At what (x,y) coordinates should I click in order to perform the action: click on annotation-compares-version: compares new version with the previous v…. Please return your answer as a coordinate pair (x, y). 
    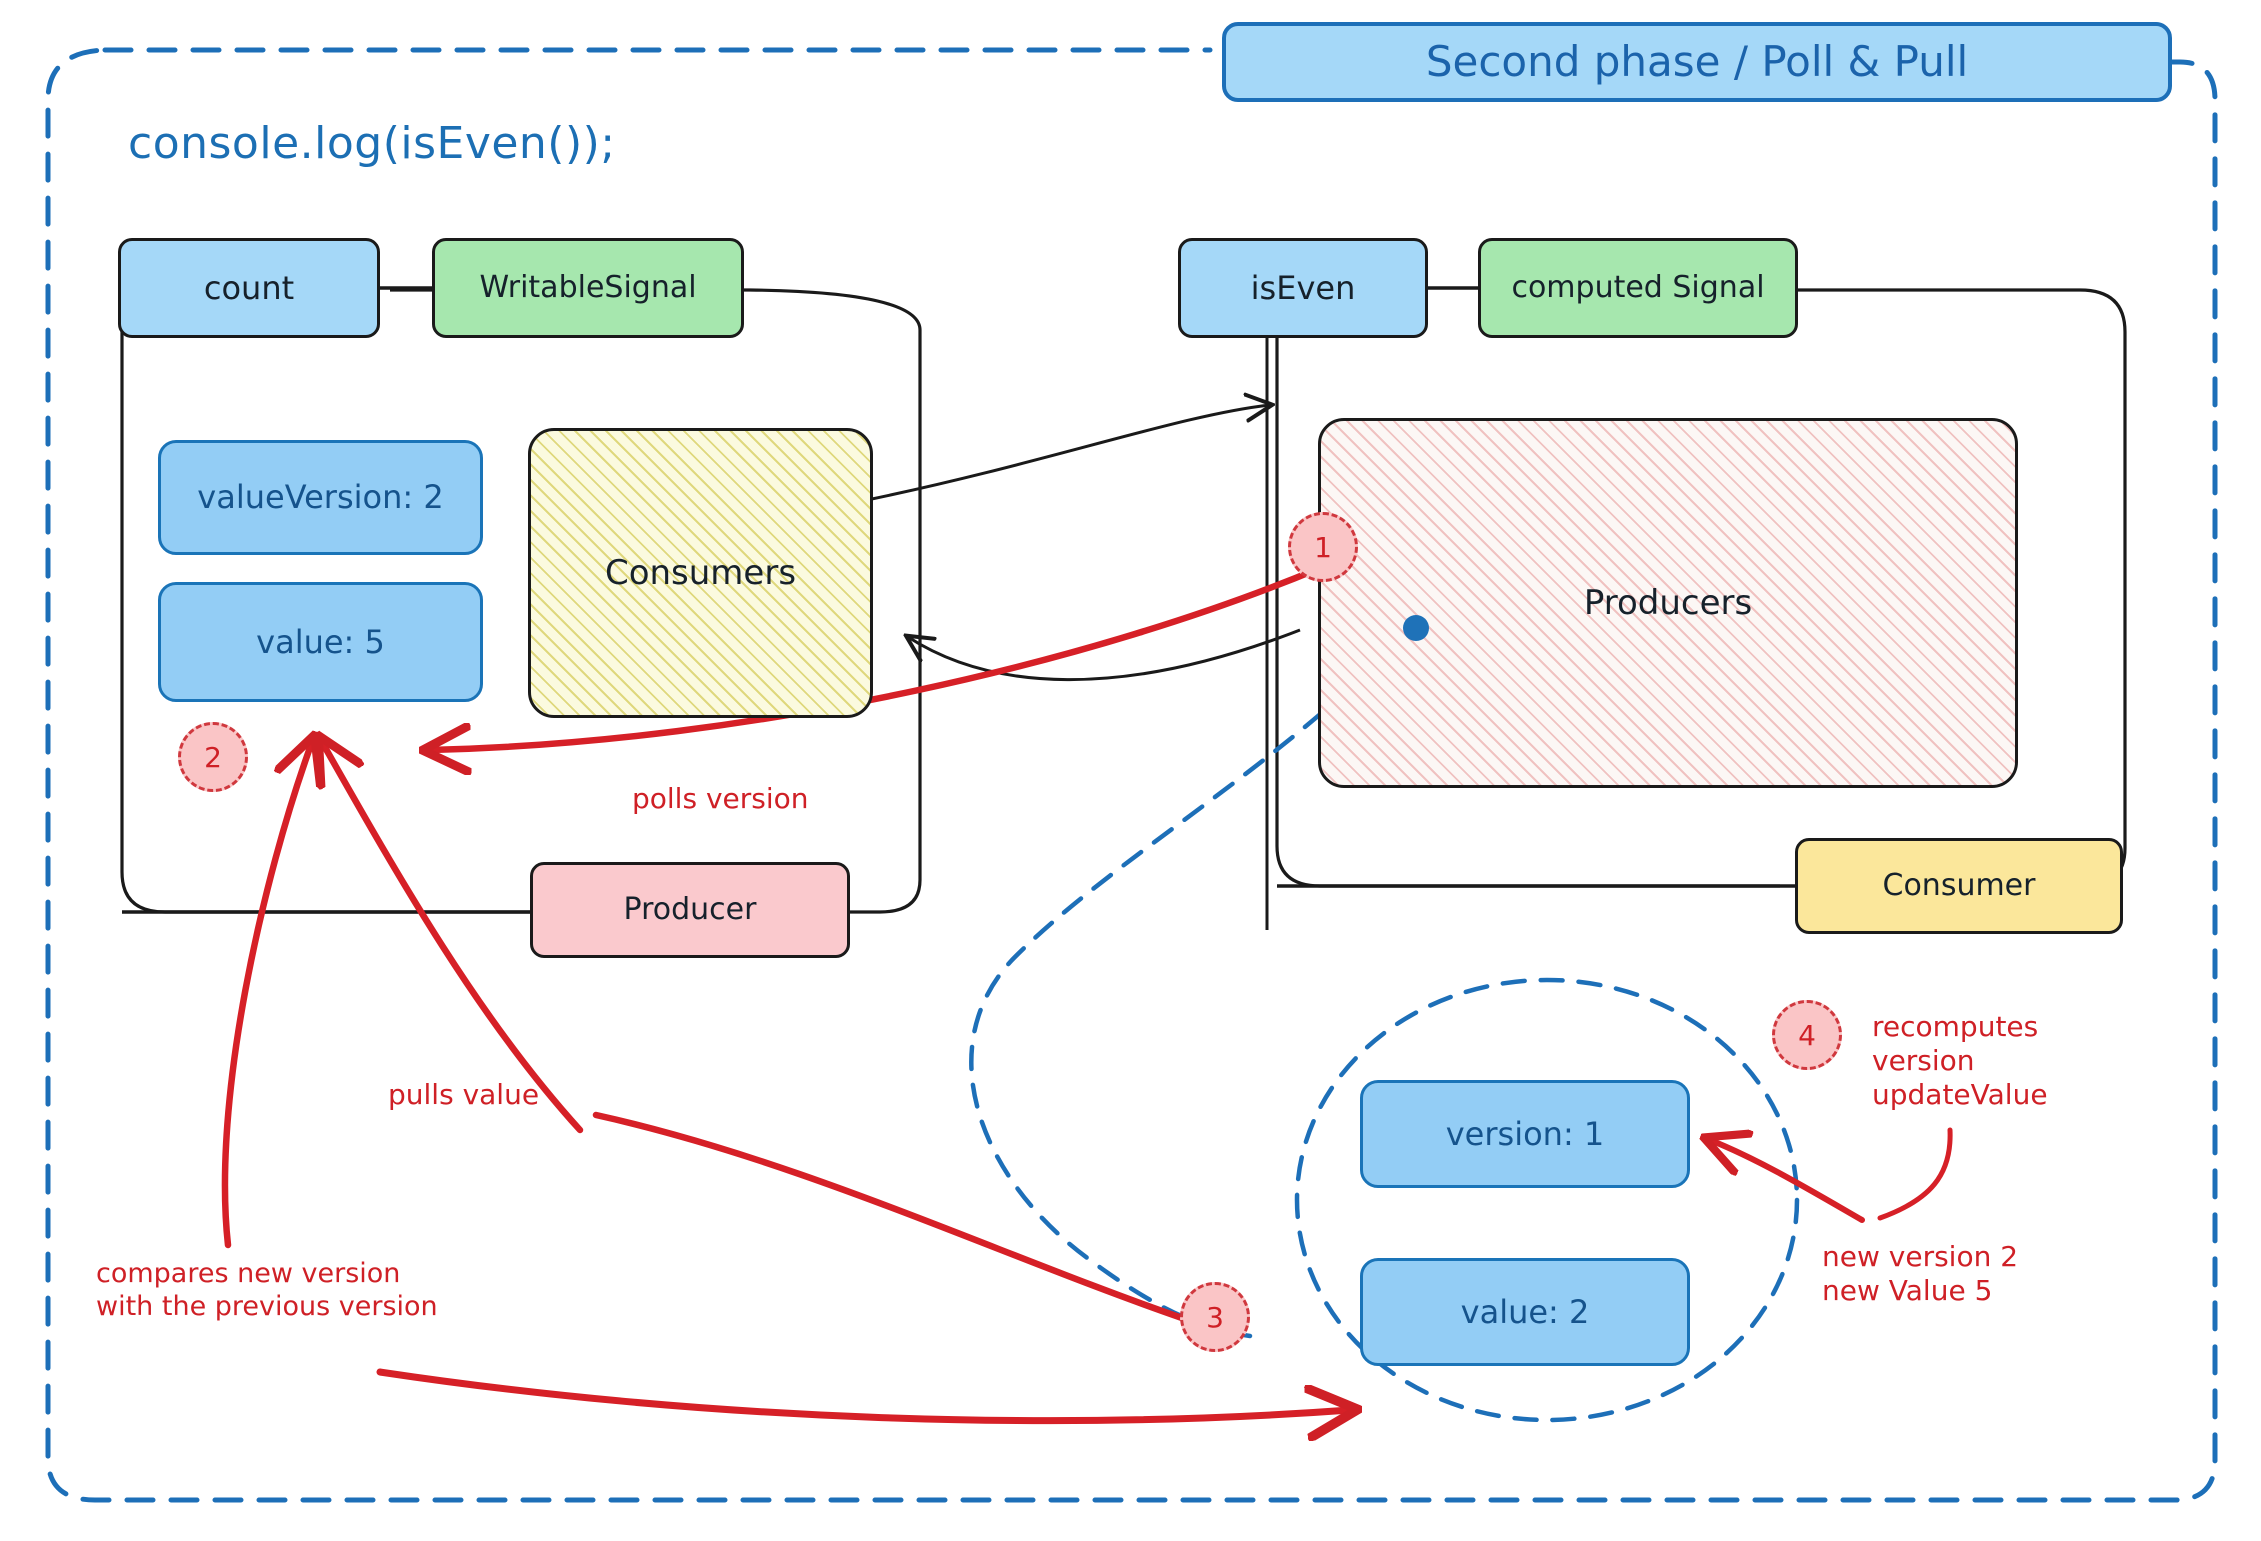
    Looking at the image, I should click on (267, 1290).